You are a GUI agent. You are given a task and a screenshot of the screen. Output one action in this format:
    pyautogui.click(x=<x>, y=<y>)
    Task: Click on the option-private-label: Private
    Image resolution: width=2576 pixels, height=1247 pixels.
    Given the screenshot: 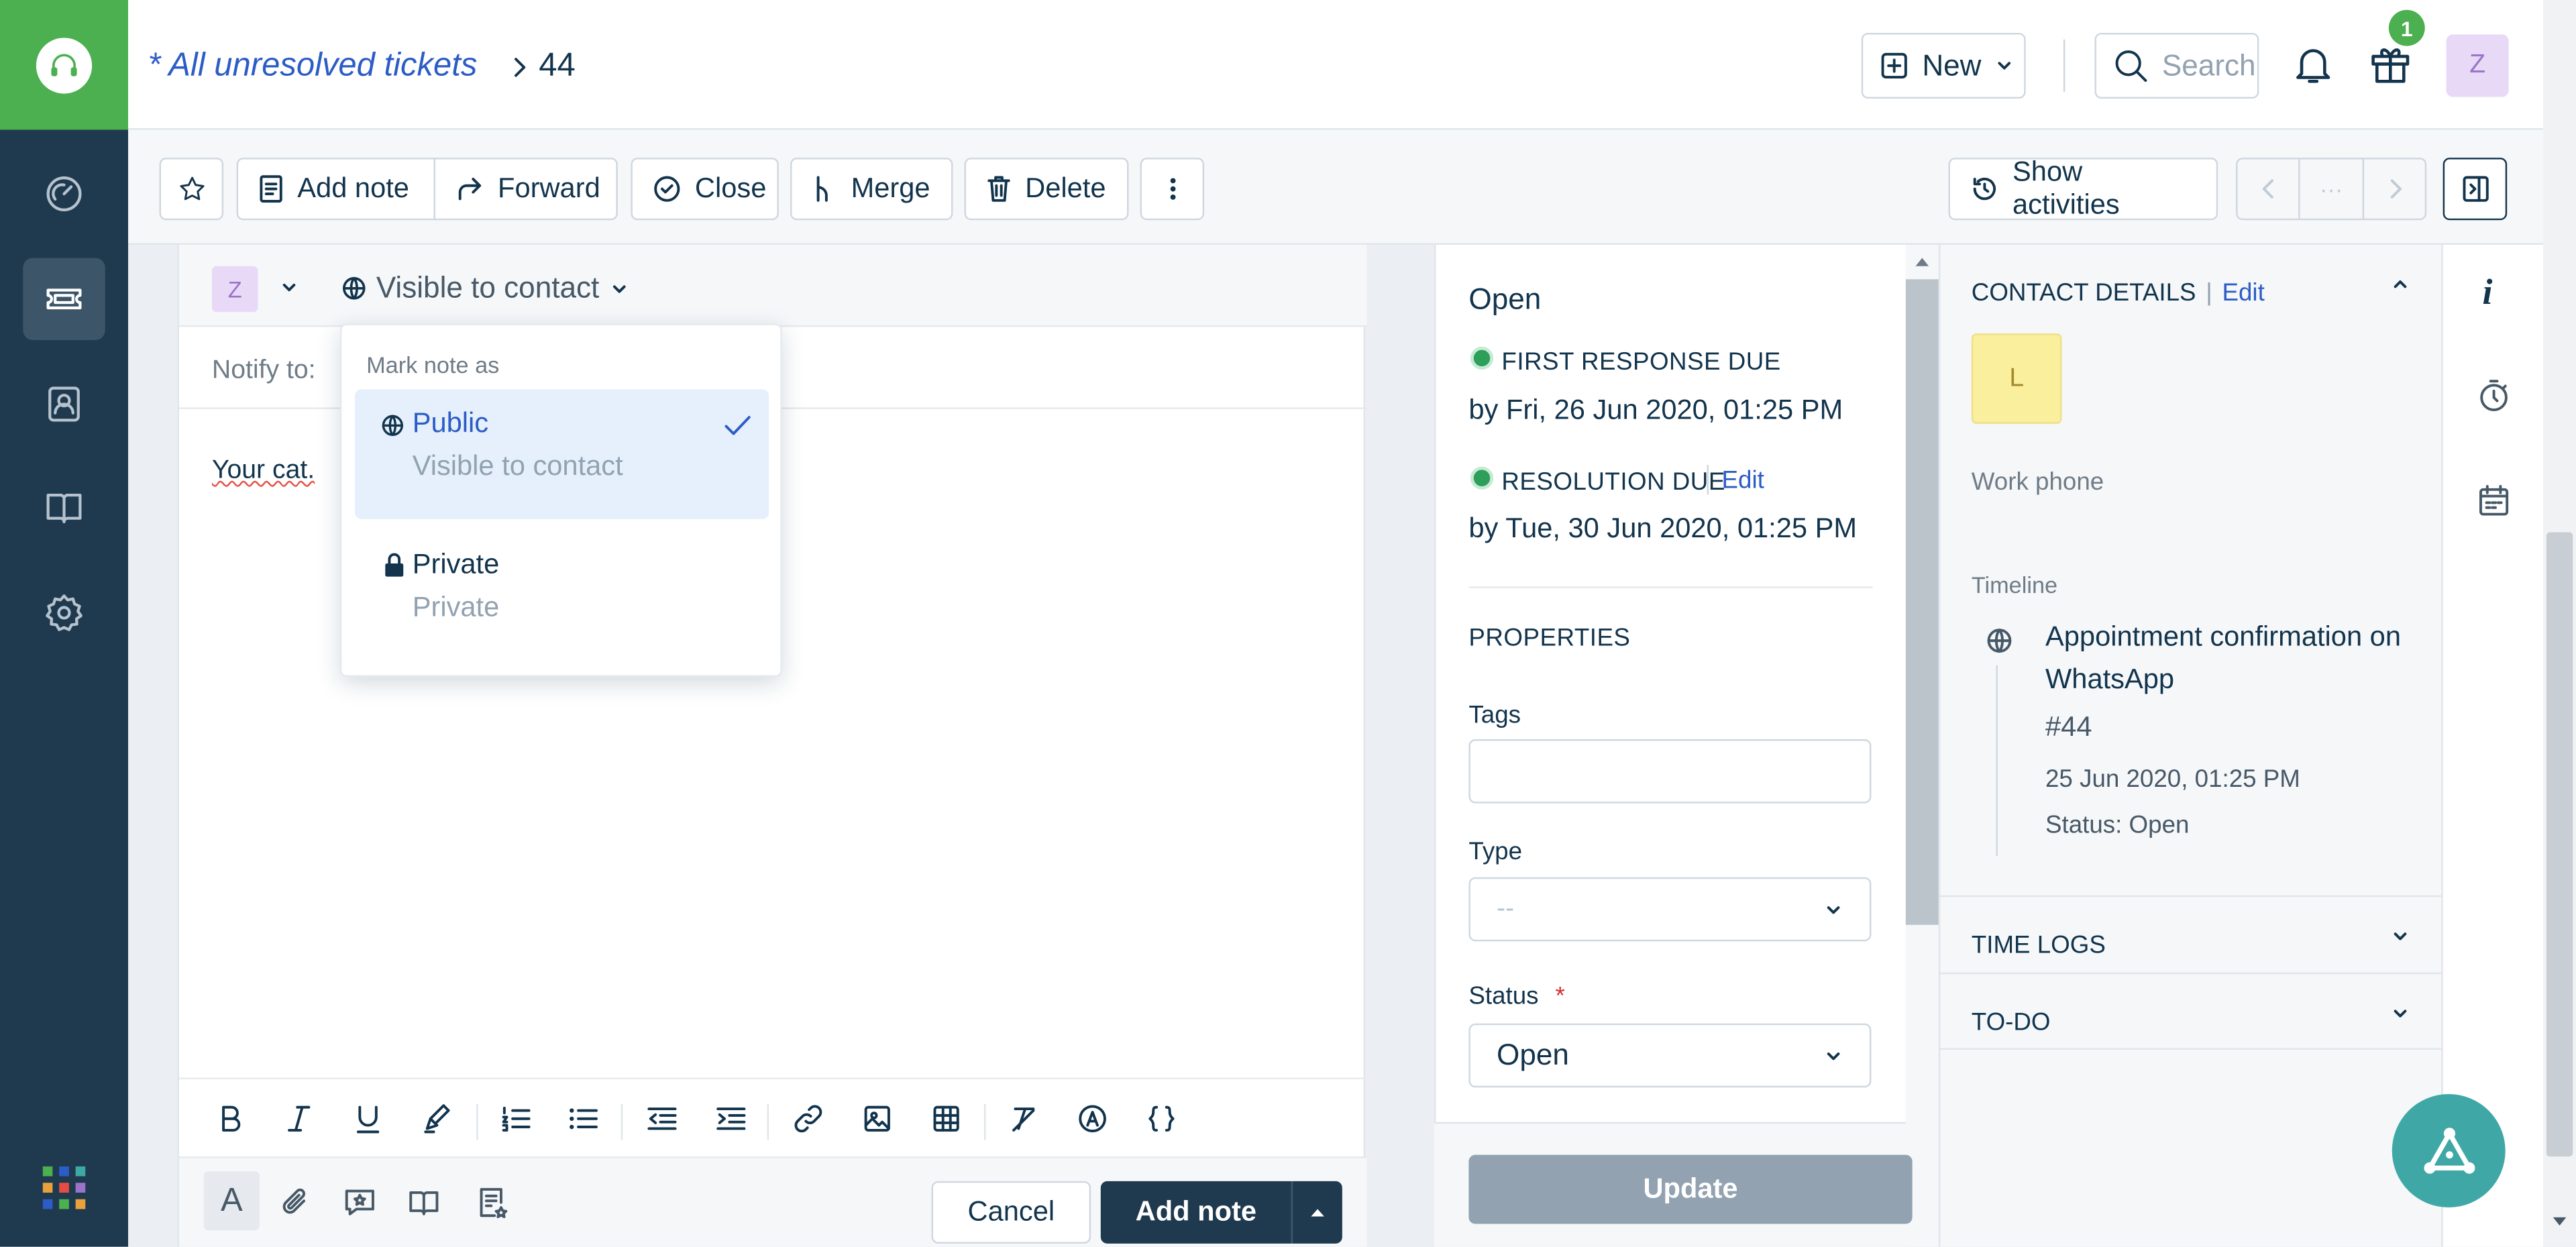 What is the action you would take?
    pyautogui.click(x=456, y=564)
    